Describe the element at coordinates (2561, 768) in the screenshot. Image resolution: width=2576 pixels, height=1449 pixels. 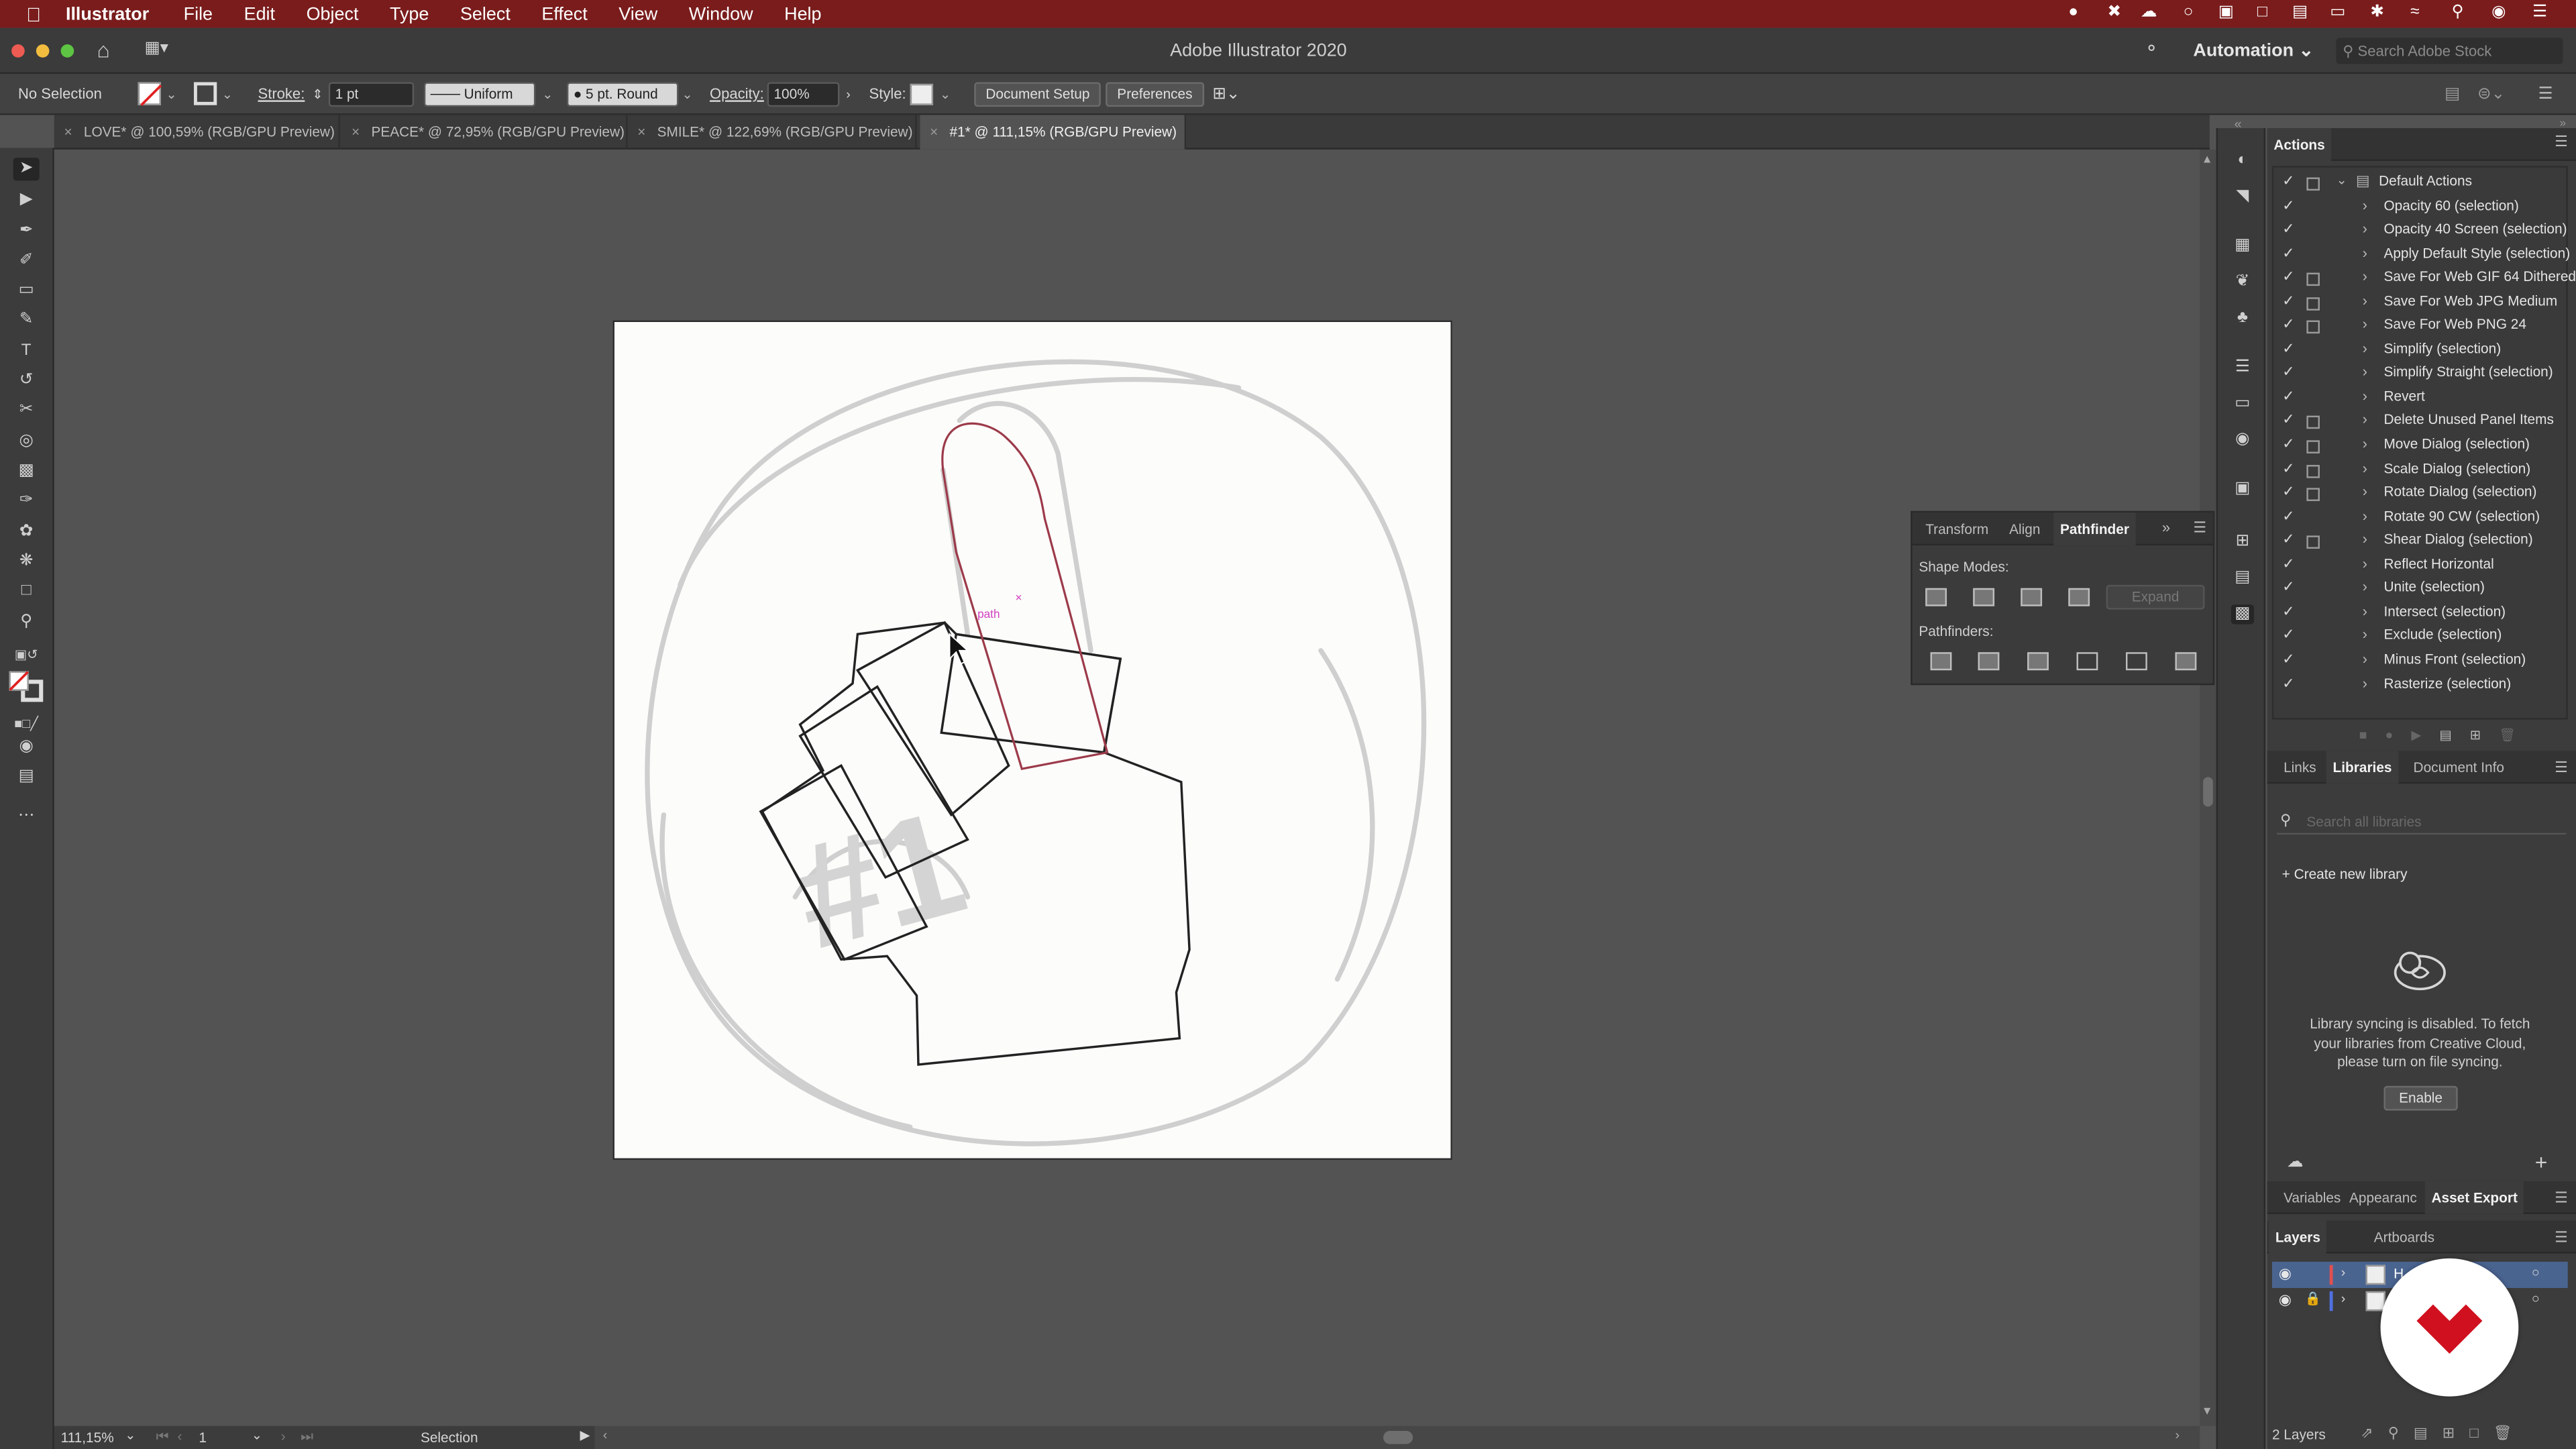
I see `libraries-menu-icon: ☰` at that location.